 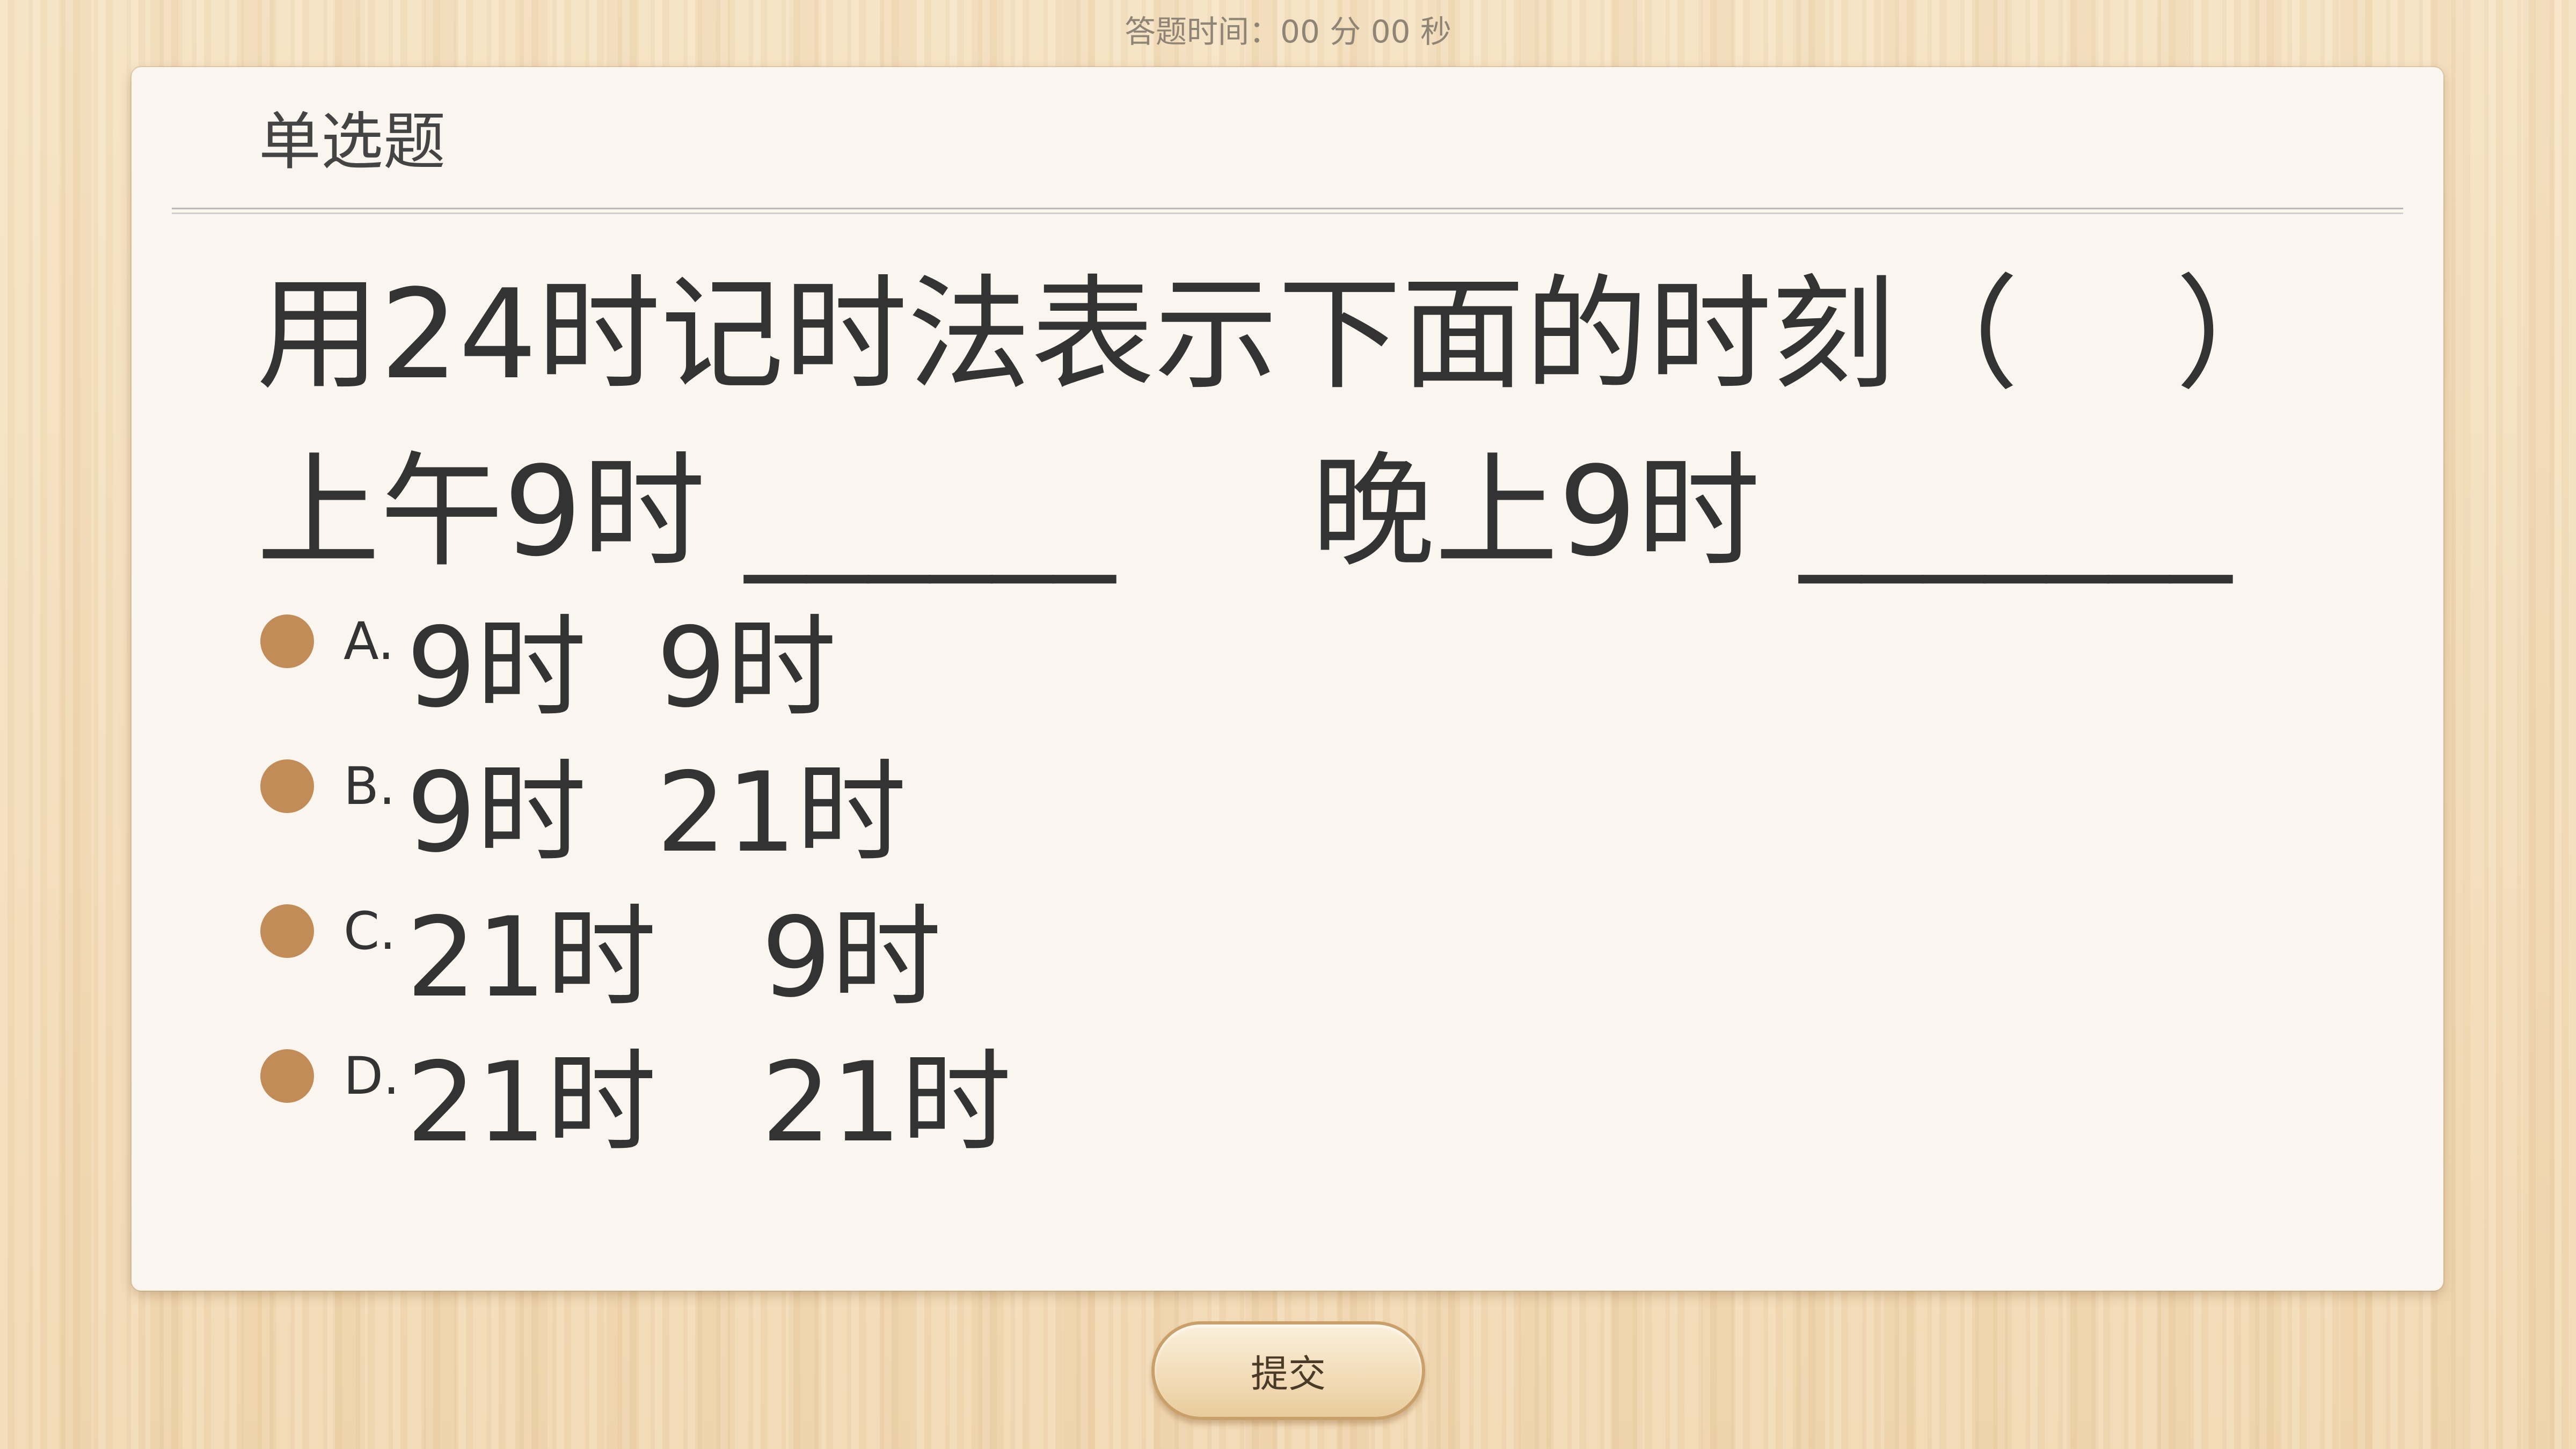 What do you see at coordinates (370, 786) in the screenshot?
I see `option-letter: B.` at bounding box center [370, 786].